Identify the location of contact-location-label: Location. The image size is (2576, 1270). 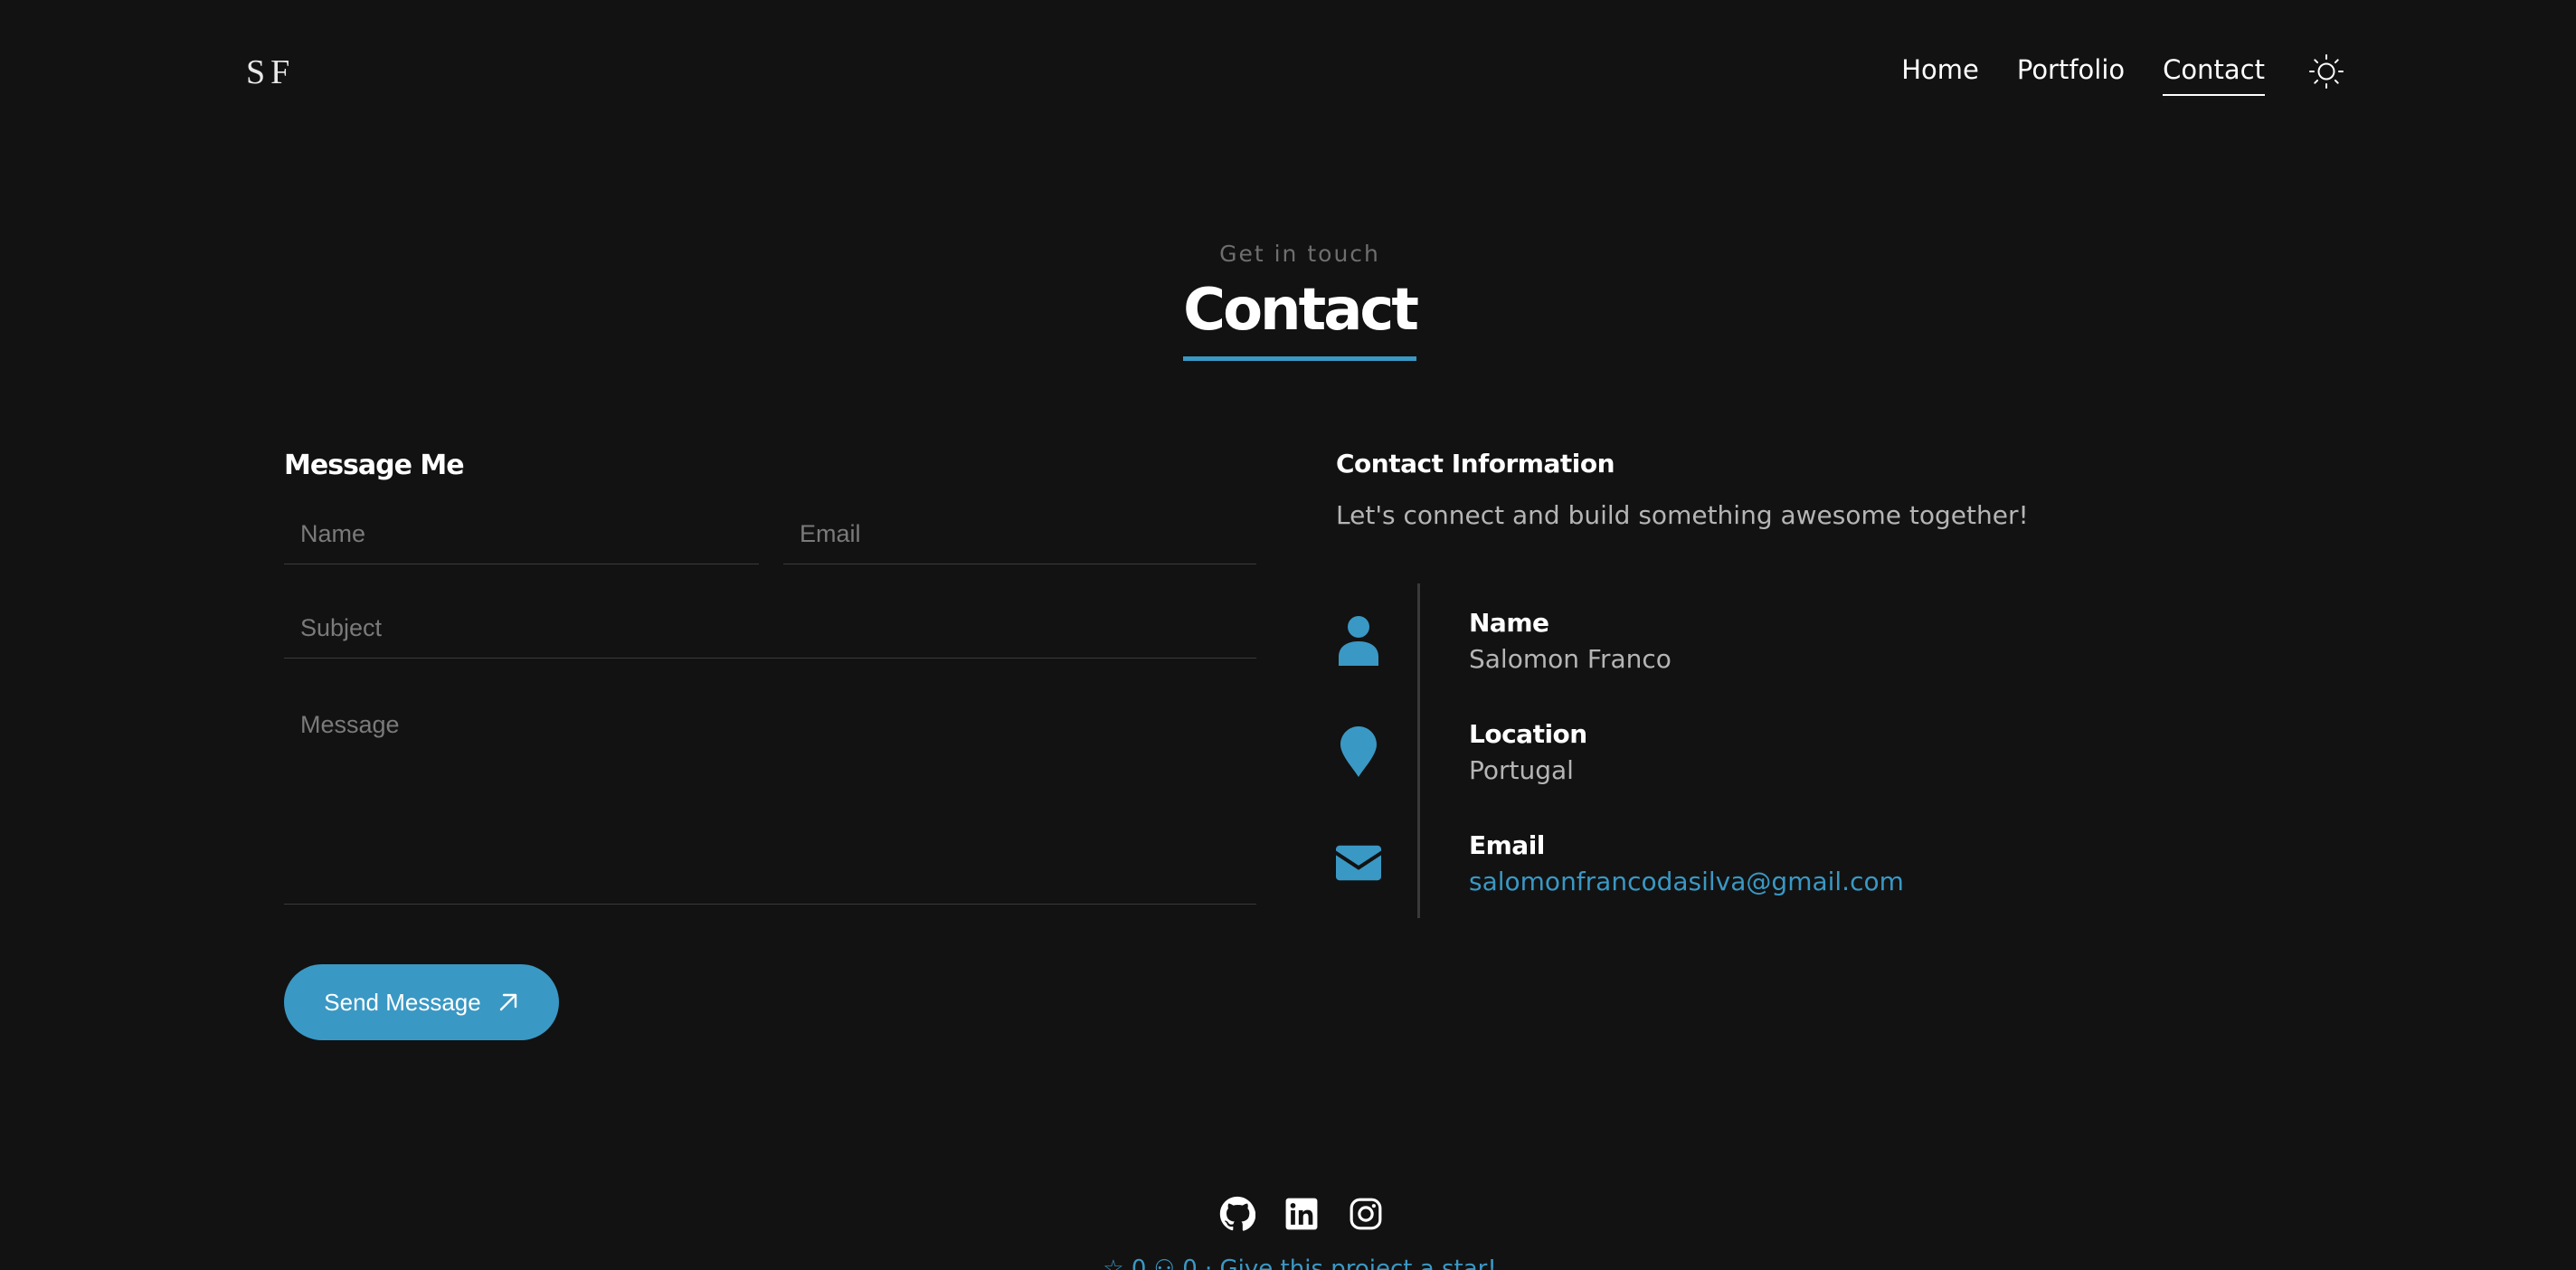
(1528, 734).